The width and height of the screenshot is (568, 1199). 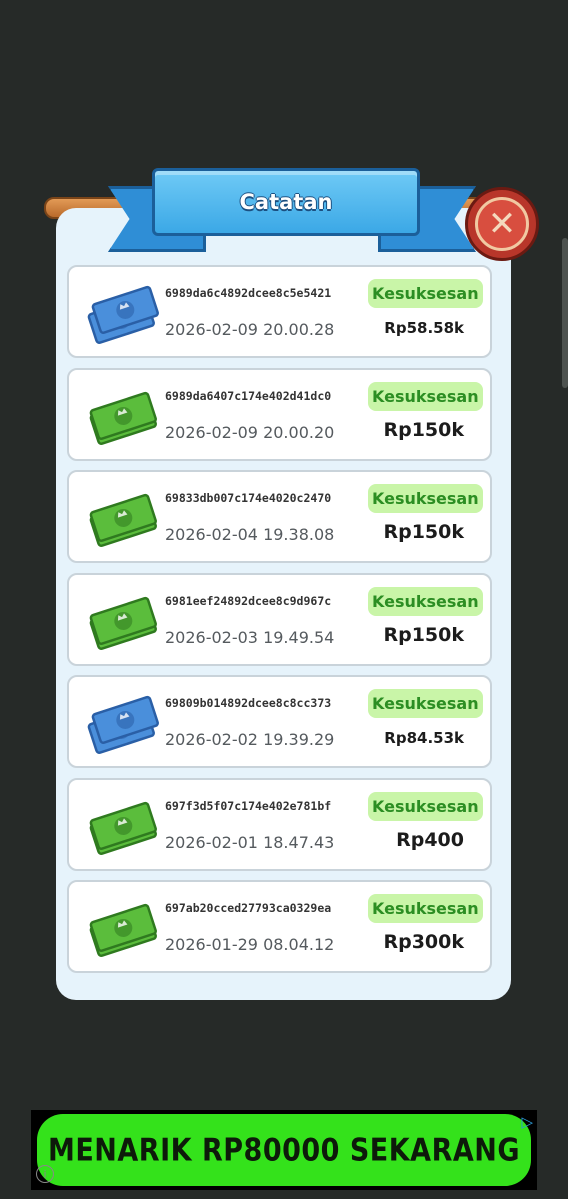 I want to click on transaction-id: 697ab20cced27793ca0329ea, so click(x=248, y=908).